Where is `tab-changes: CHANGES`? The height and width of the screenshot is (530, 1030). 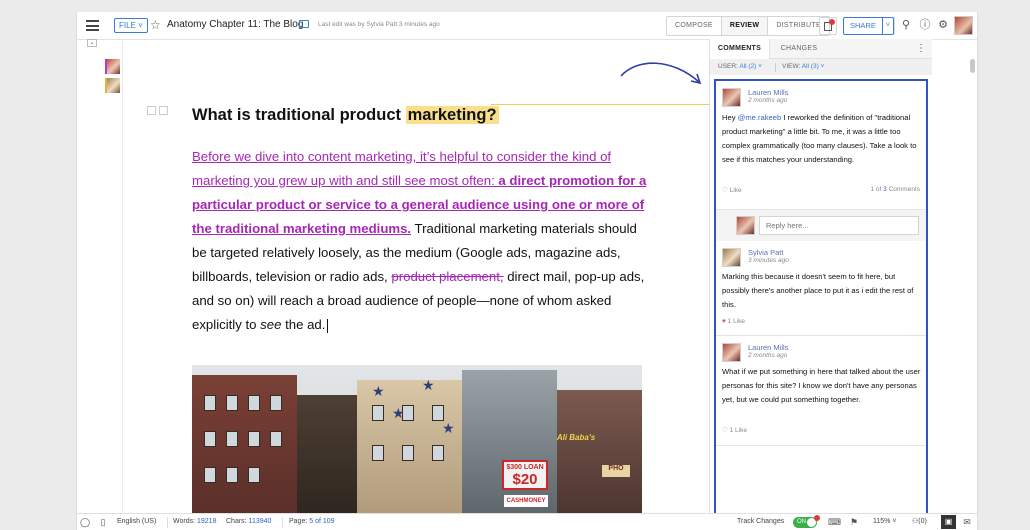
tab-changes: CHANGES is located at coordinates (799, 49).